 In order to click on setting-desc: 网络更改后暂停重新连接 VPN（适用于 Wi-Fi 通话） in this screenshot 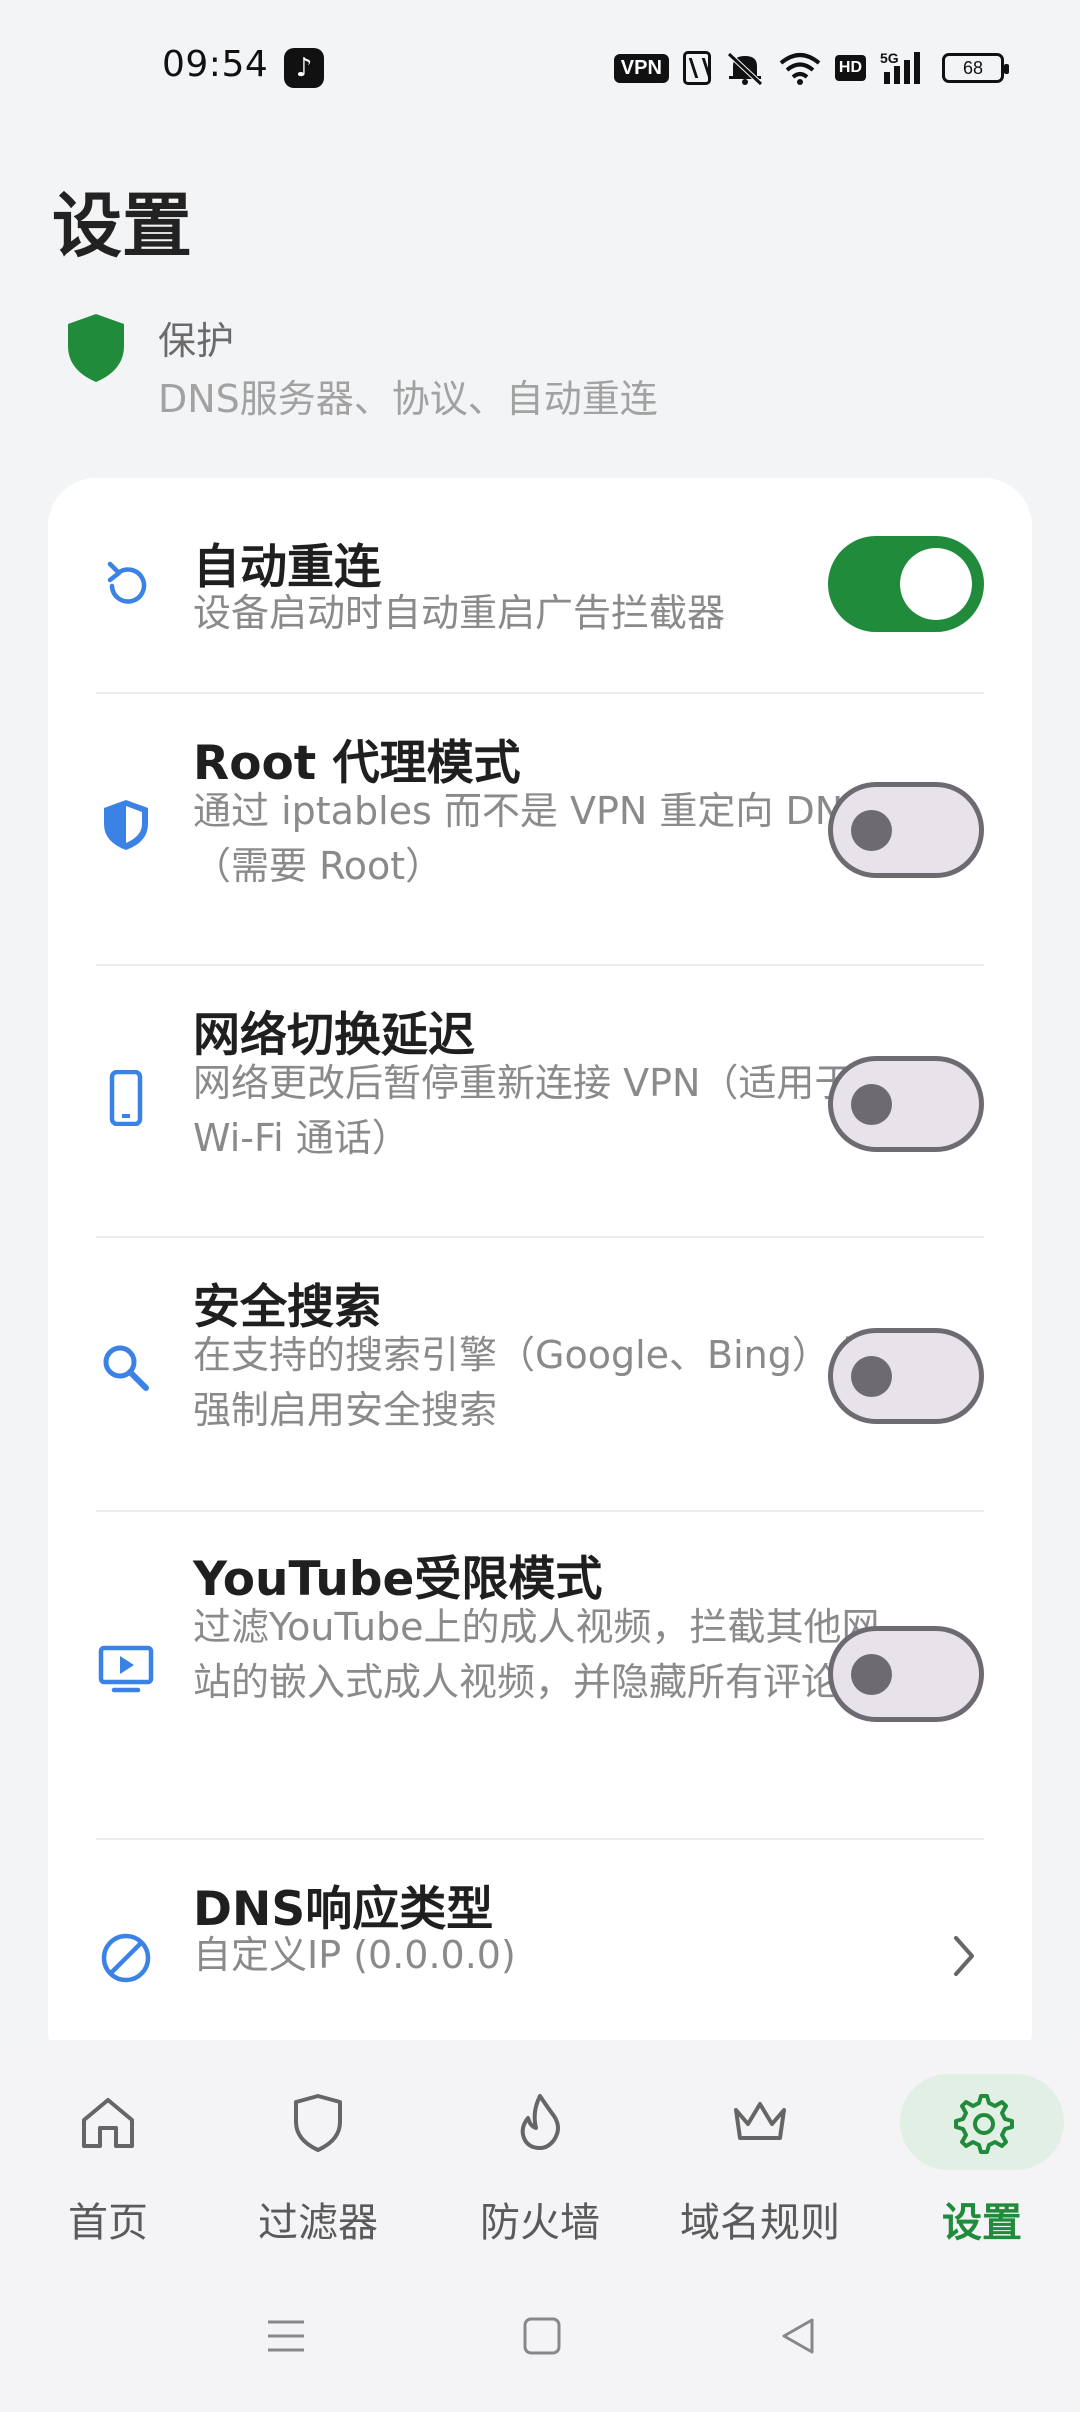, I will do `click(523, 1110)`.